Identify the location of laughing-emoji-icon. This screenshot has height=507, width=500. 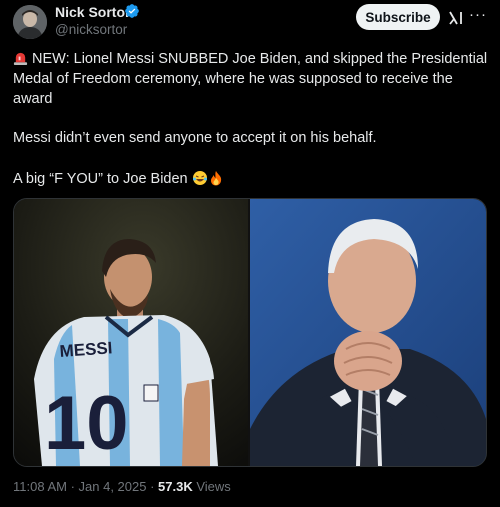
(199, 178).